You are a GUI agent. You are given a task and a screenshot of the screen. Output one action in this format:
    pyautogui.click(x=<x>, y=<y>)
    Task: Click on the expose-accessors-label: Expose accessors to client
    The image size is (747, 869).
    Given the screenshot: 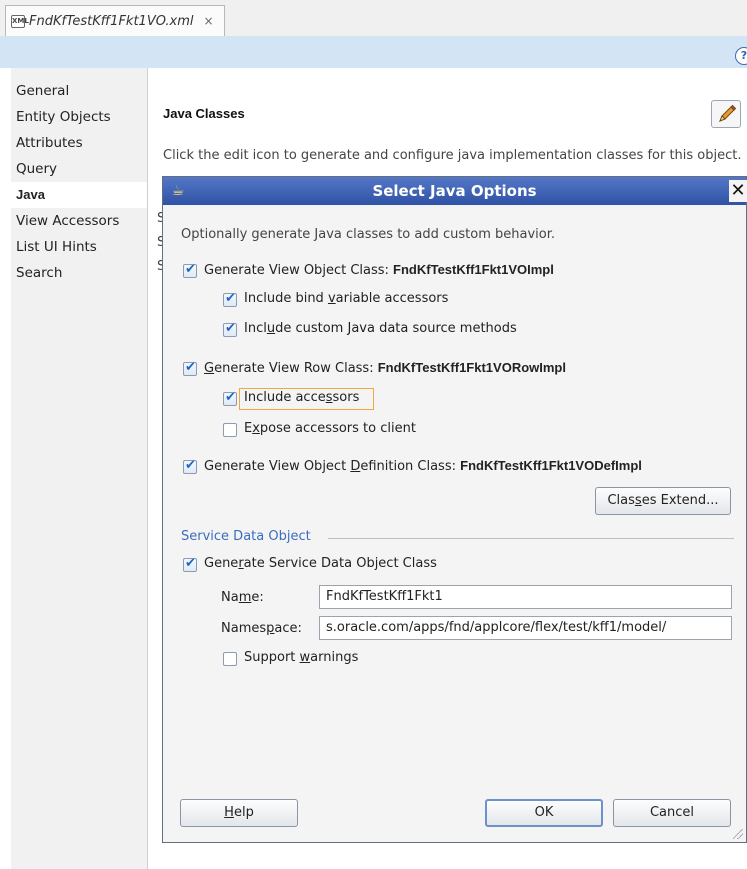 What is the action you would take?
    pyautogui.click(x=330, y=428)
    